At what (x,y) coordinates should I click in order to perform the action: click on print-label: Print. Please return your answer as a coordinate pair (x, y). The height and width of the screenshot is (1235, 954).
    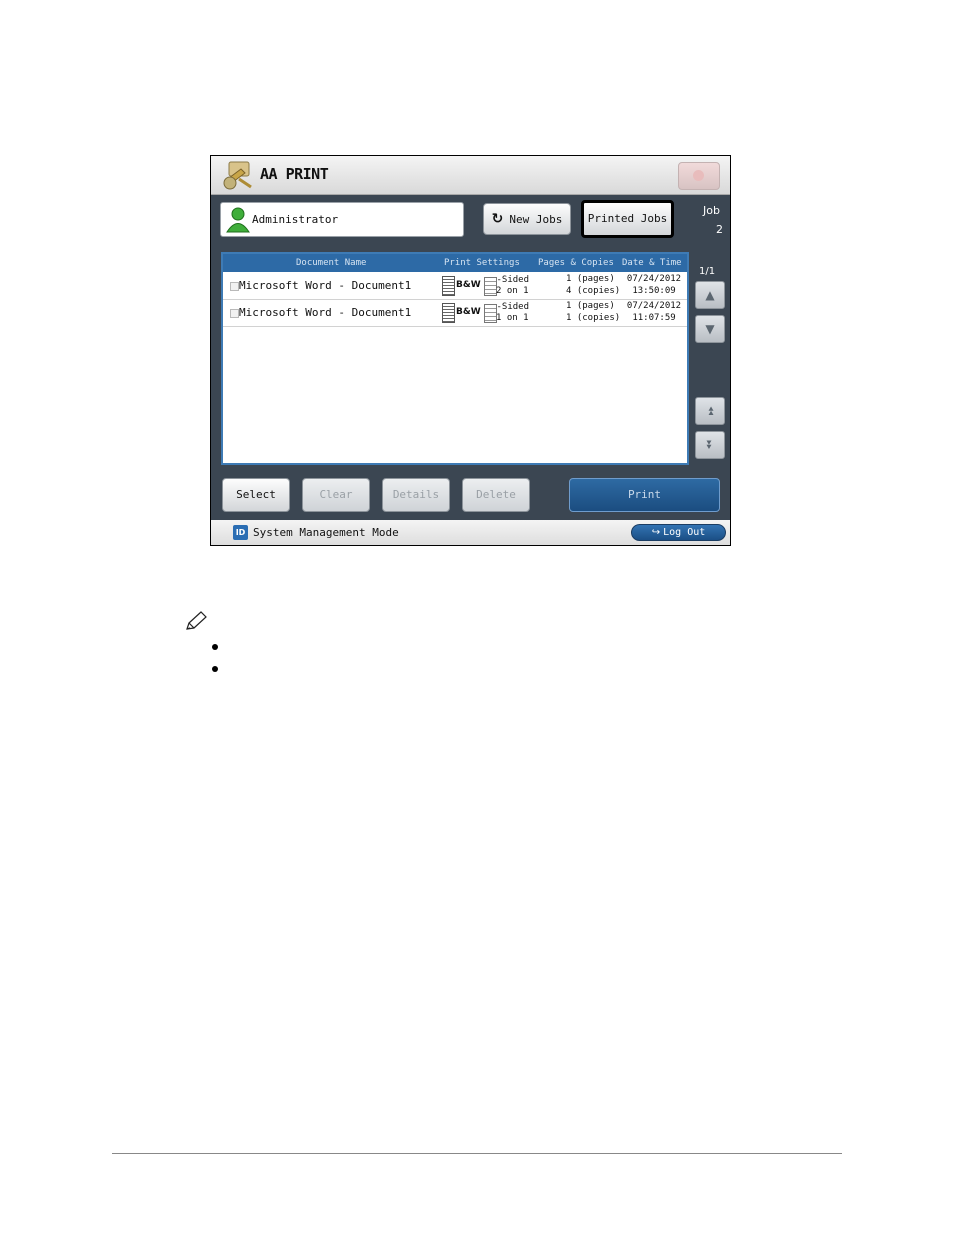
    Looking at the image, I should click on (644, 494).